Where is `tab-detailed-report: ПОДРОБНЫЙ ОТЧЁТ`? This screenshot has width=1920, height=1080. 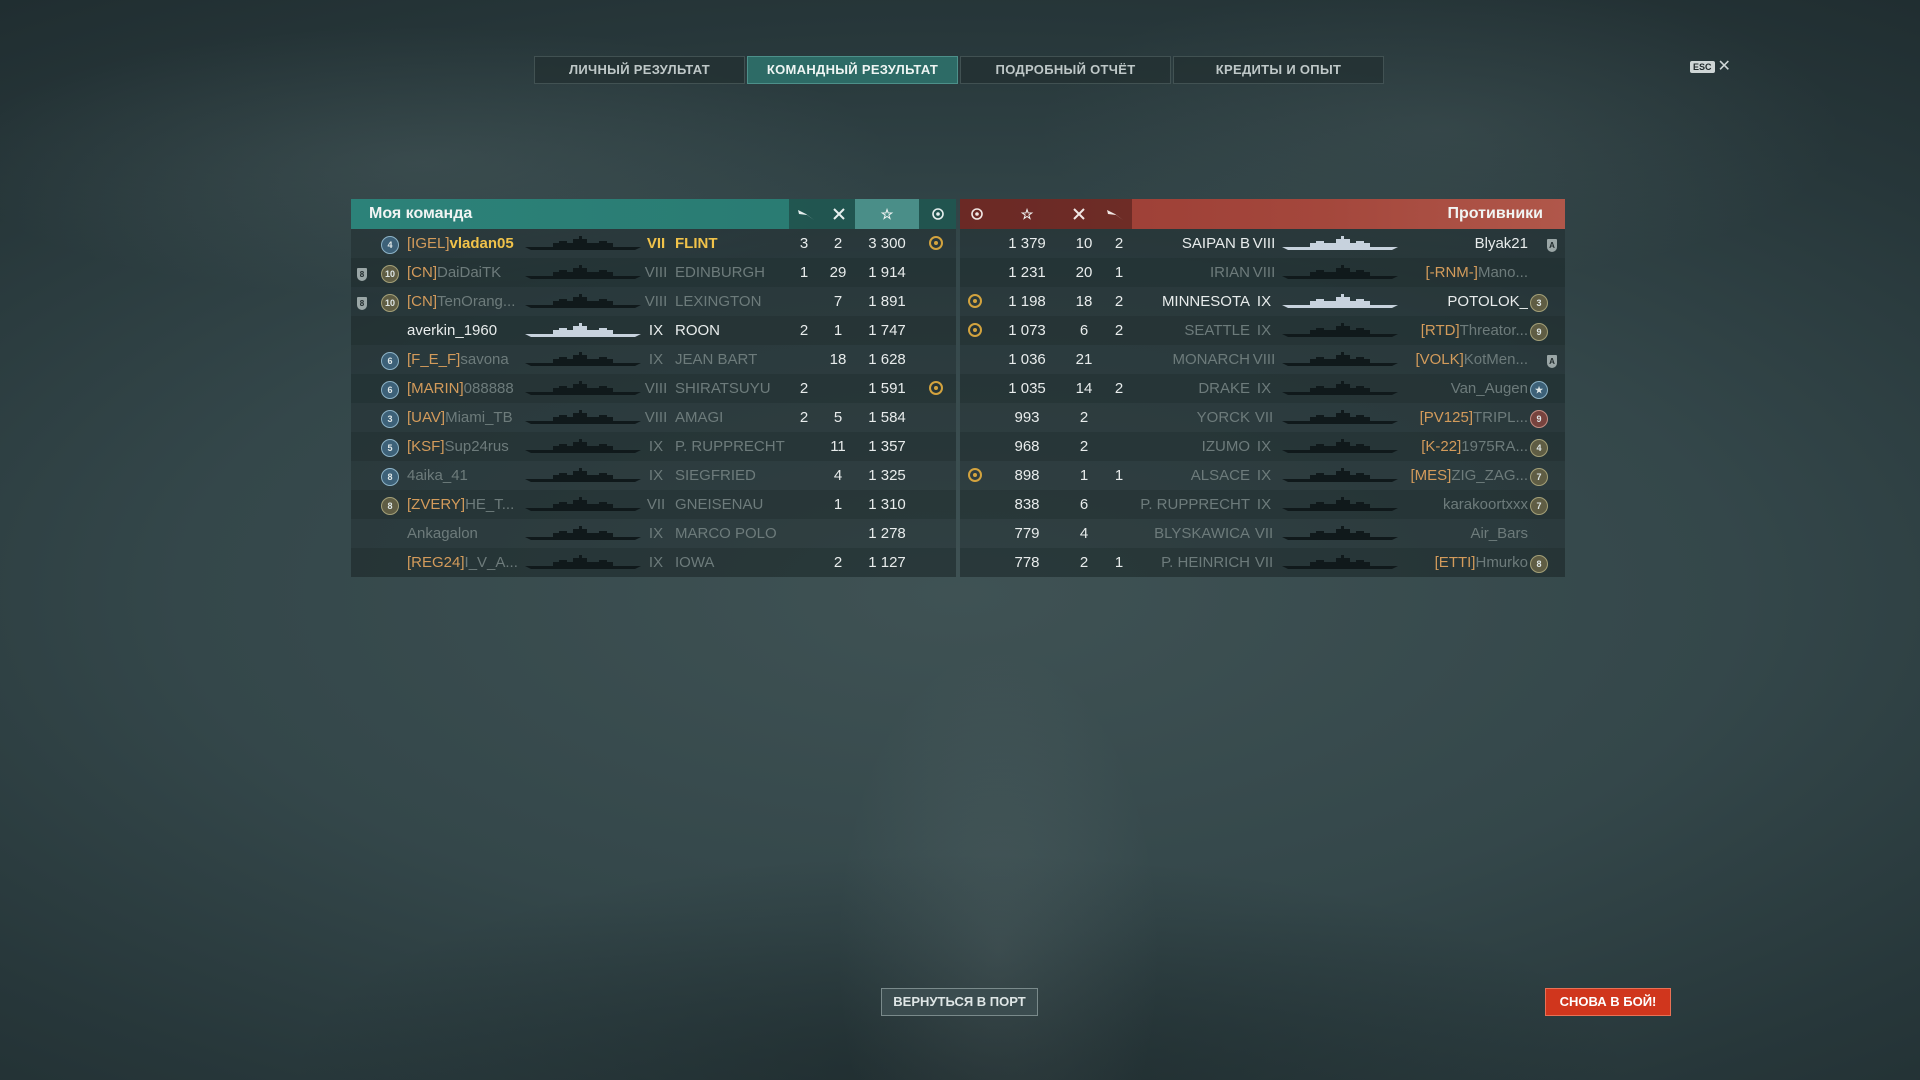
tab-detailed-report: ПОДРОБНЫЙ ОТЧЁТ is located at coordinates (1065, 70).